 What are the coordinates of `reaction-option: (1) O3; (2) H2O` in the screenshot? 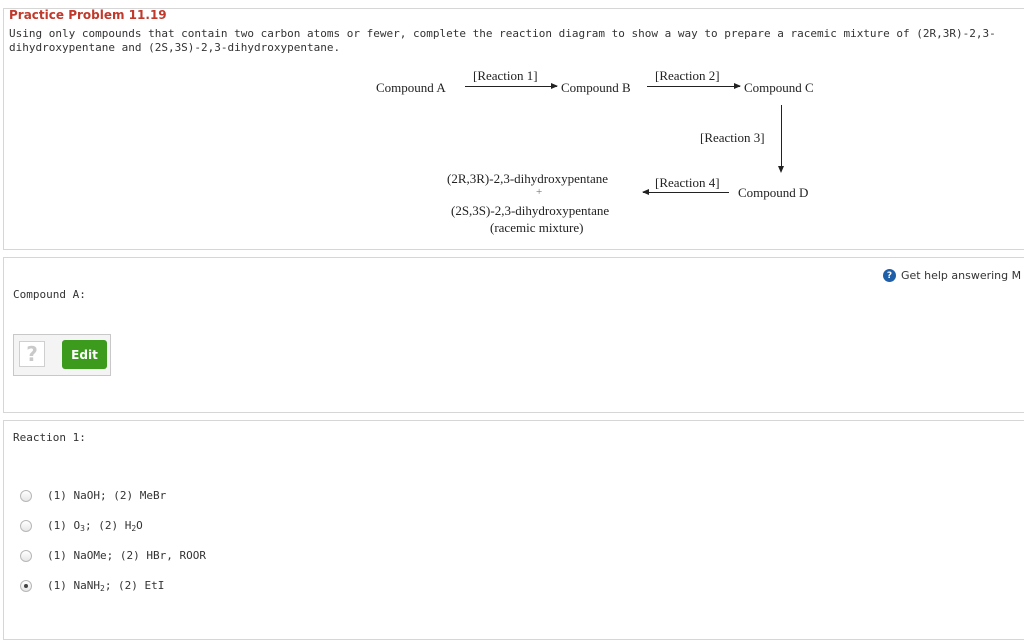 It's located at (81, 526).